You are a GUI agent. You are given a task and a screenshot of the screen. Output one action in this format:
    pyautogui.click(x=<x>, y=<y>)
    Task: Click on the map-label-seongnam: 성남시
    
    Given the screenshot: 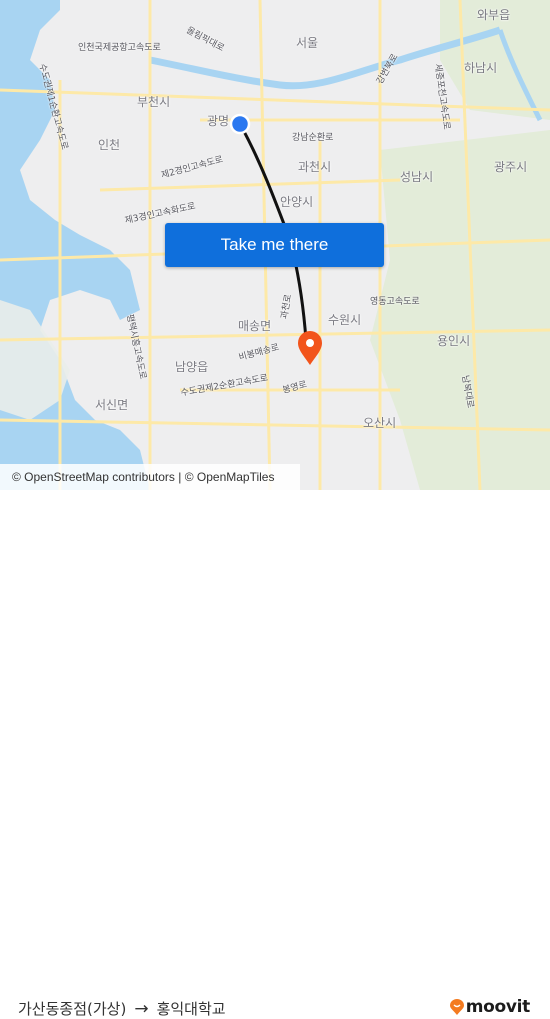 What is the action you would take?
    pyautogui.click(x=417, y=177)
    